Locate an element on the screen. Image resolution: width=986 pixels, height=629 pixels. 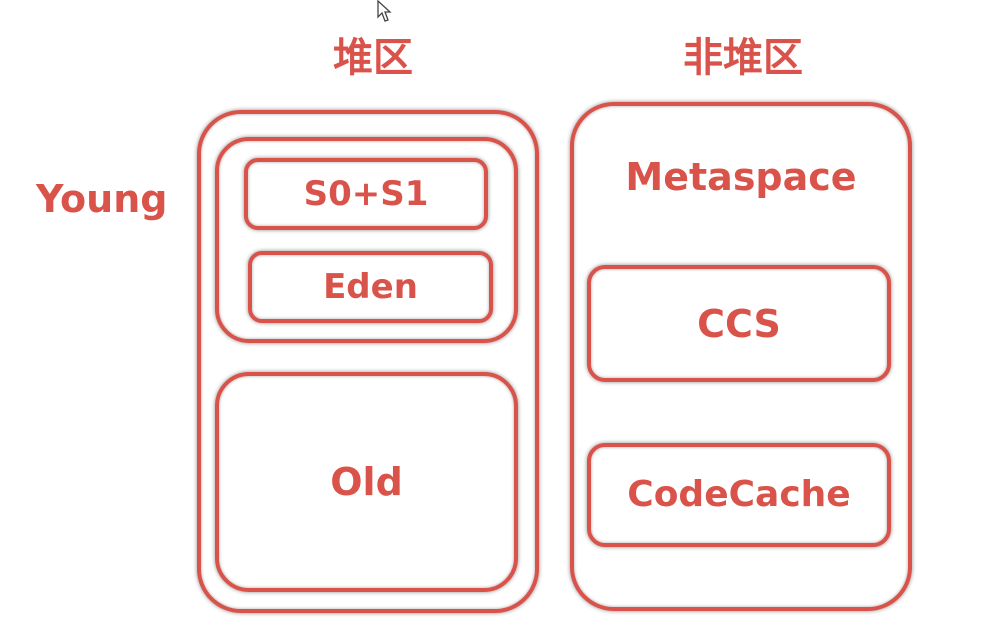
ccs-space: CCS is located at coordinates (739, 323).